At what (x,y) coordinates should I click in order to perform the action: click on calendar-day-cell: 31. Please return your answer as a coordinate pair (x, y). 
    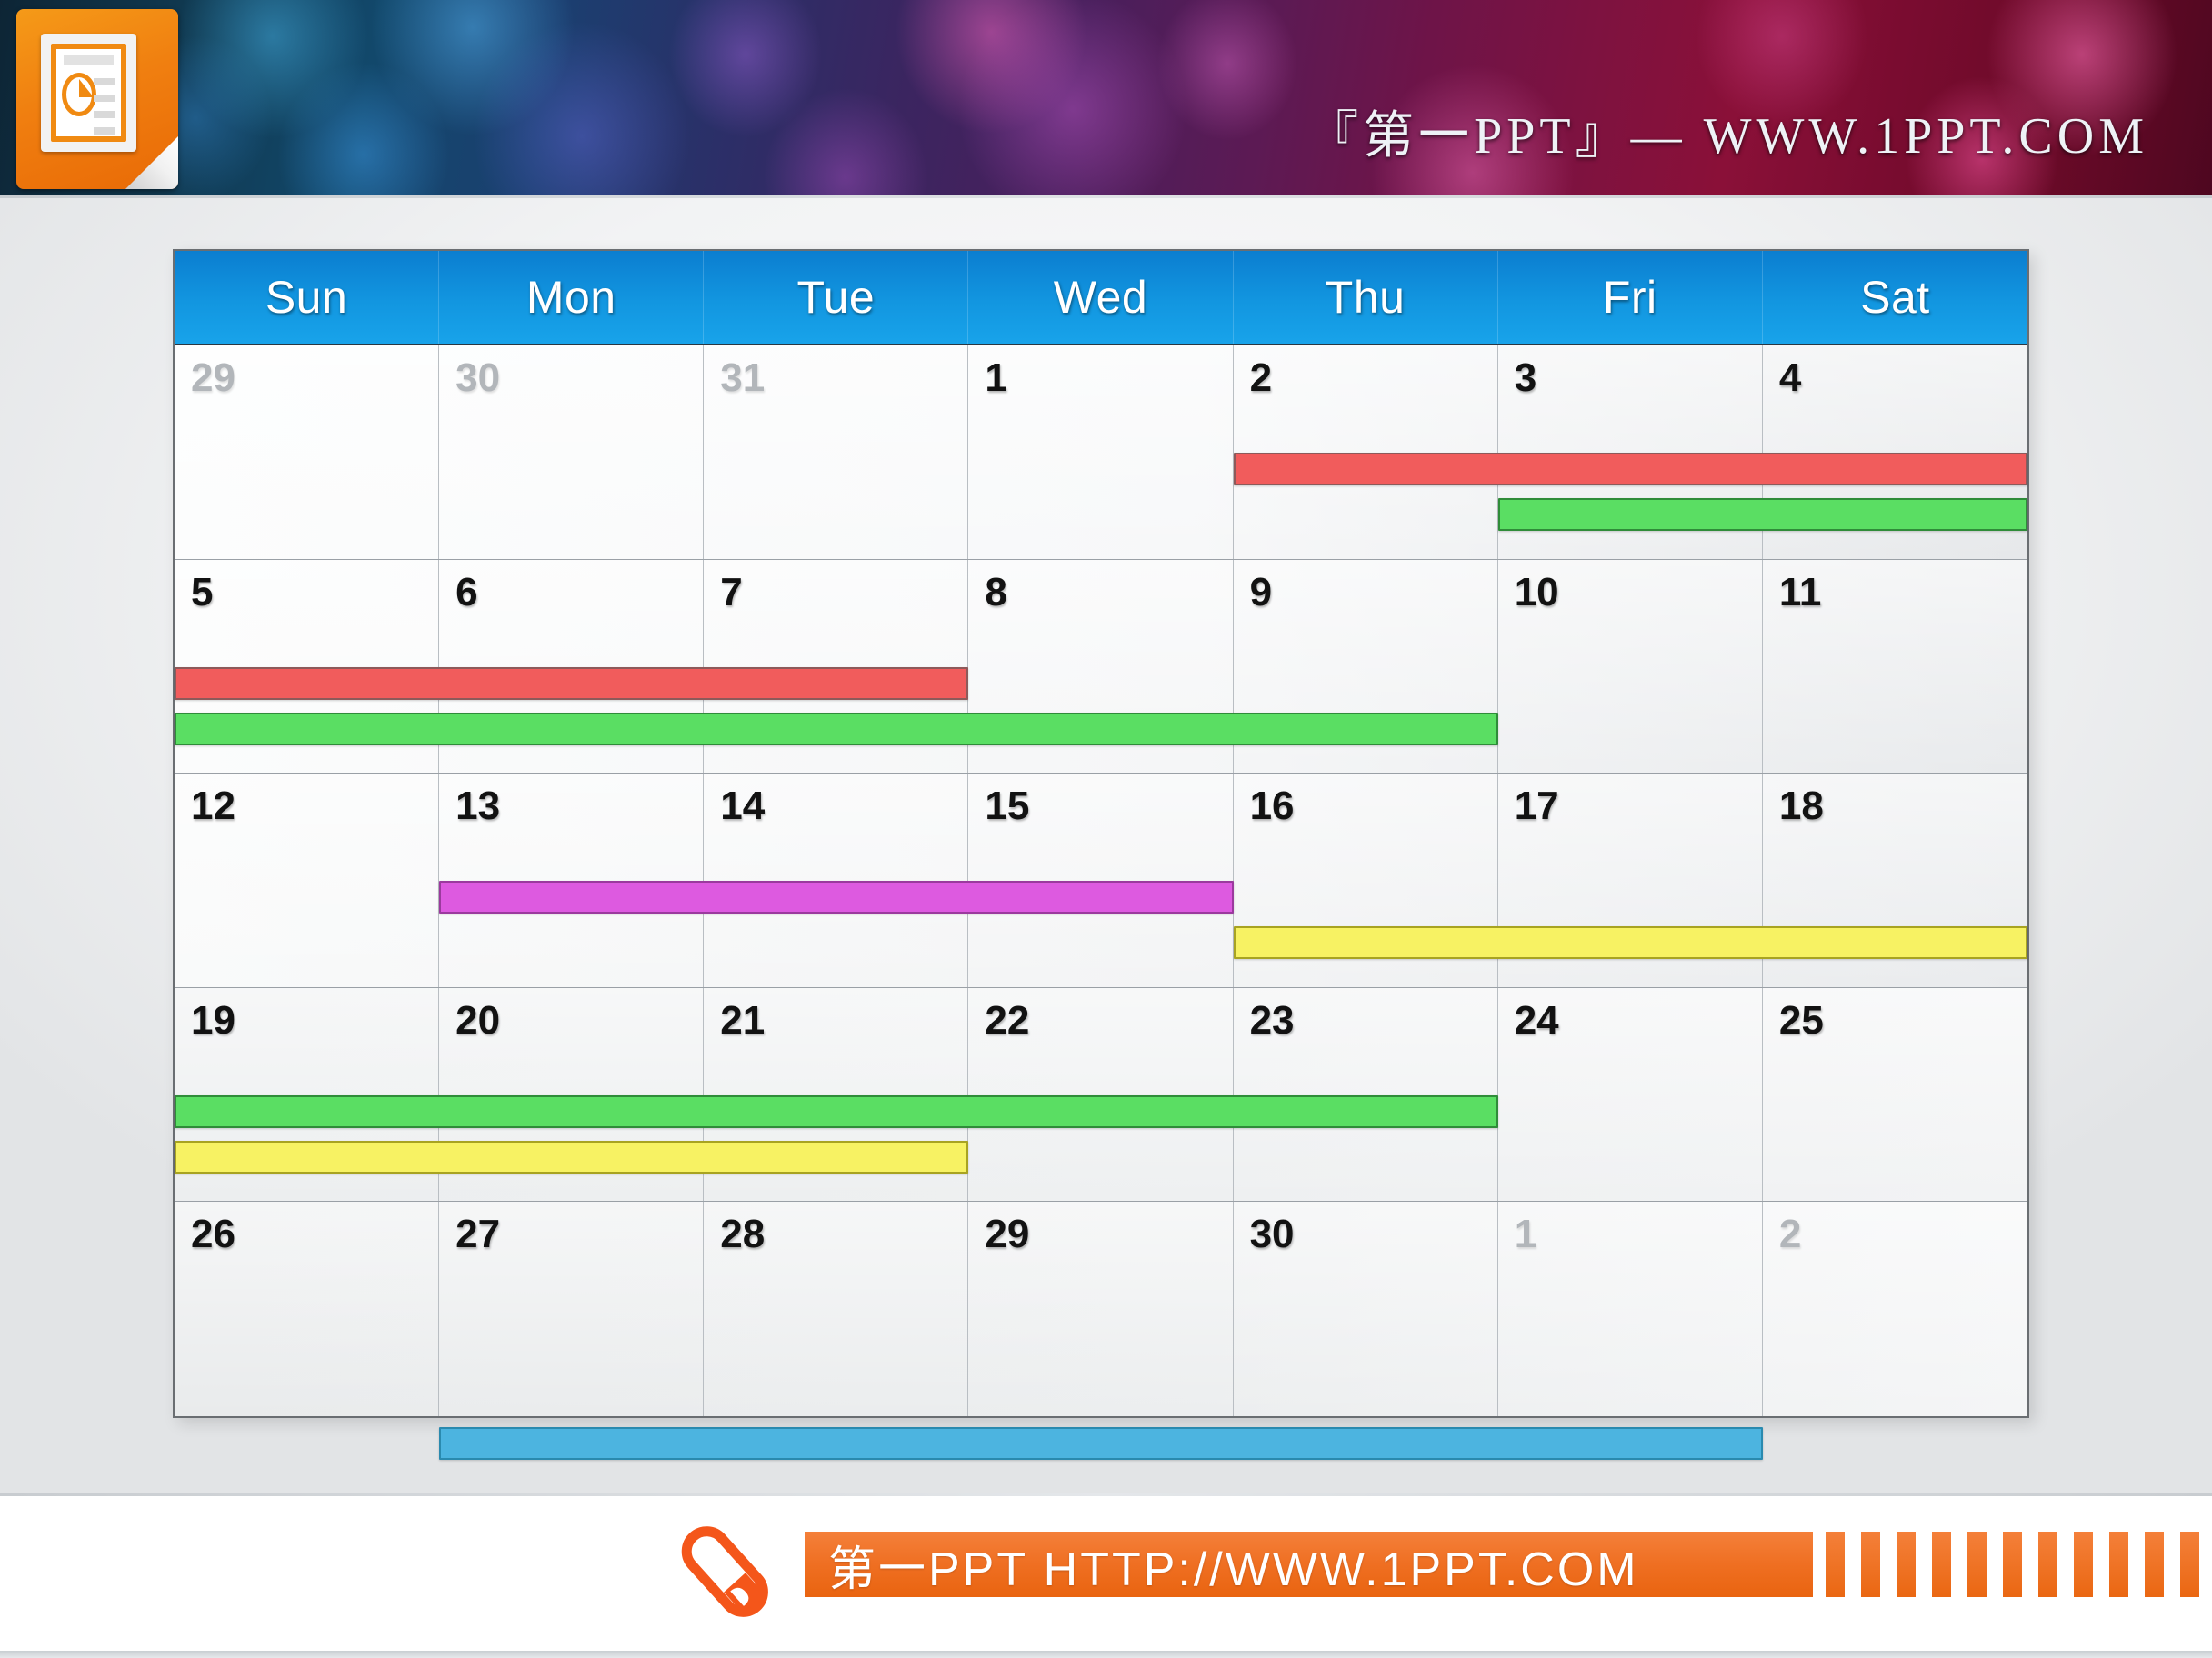
    Looking at the image, I should click on (836, 452).